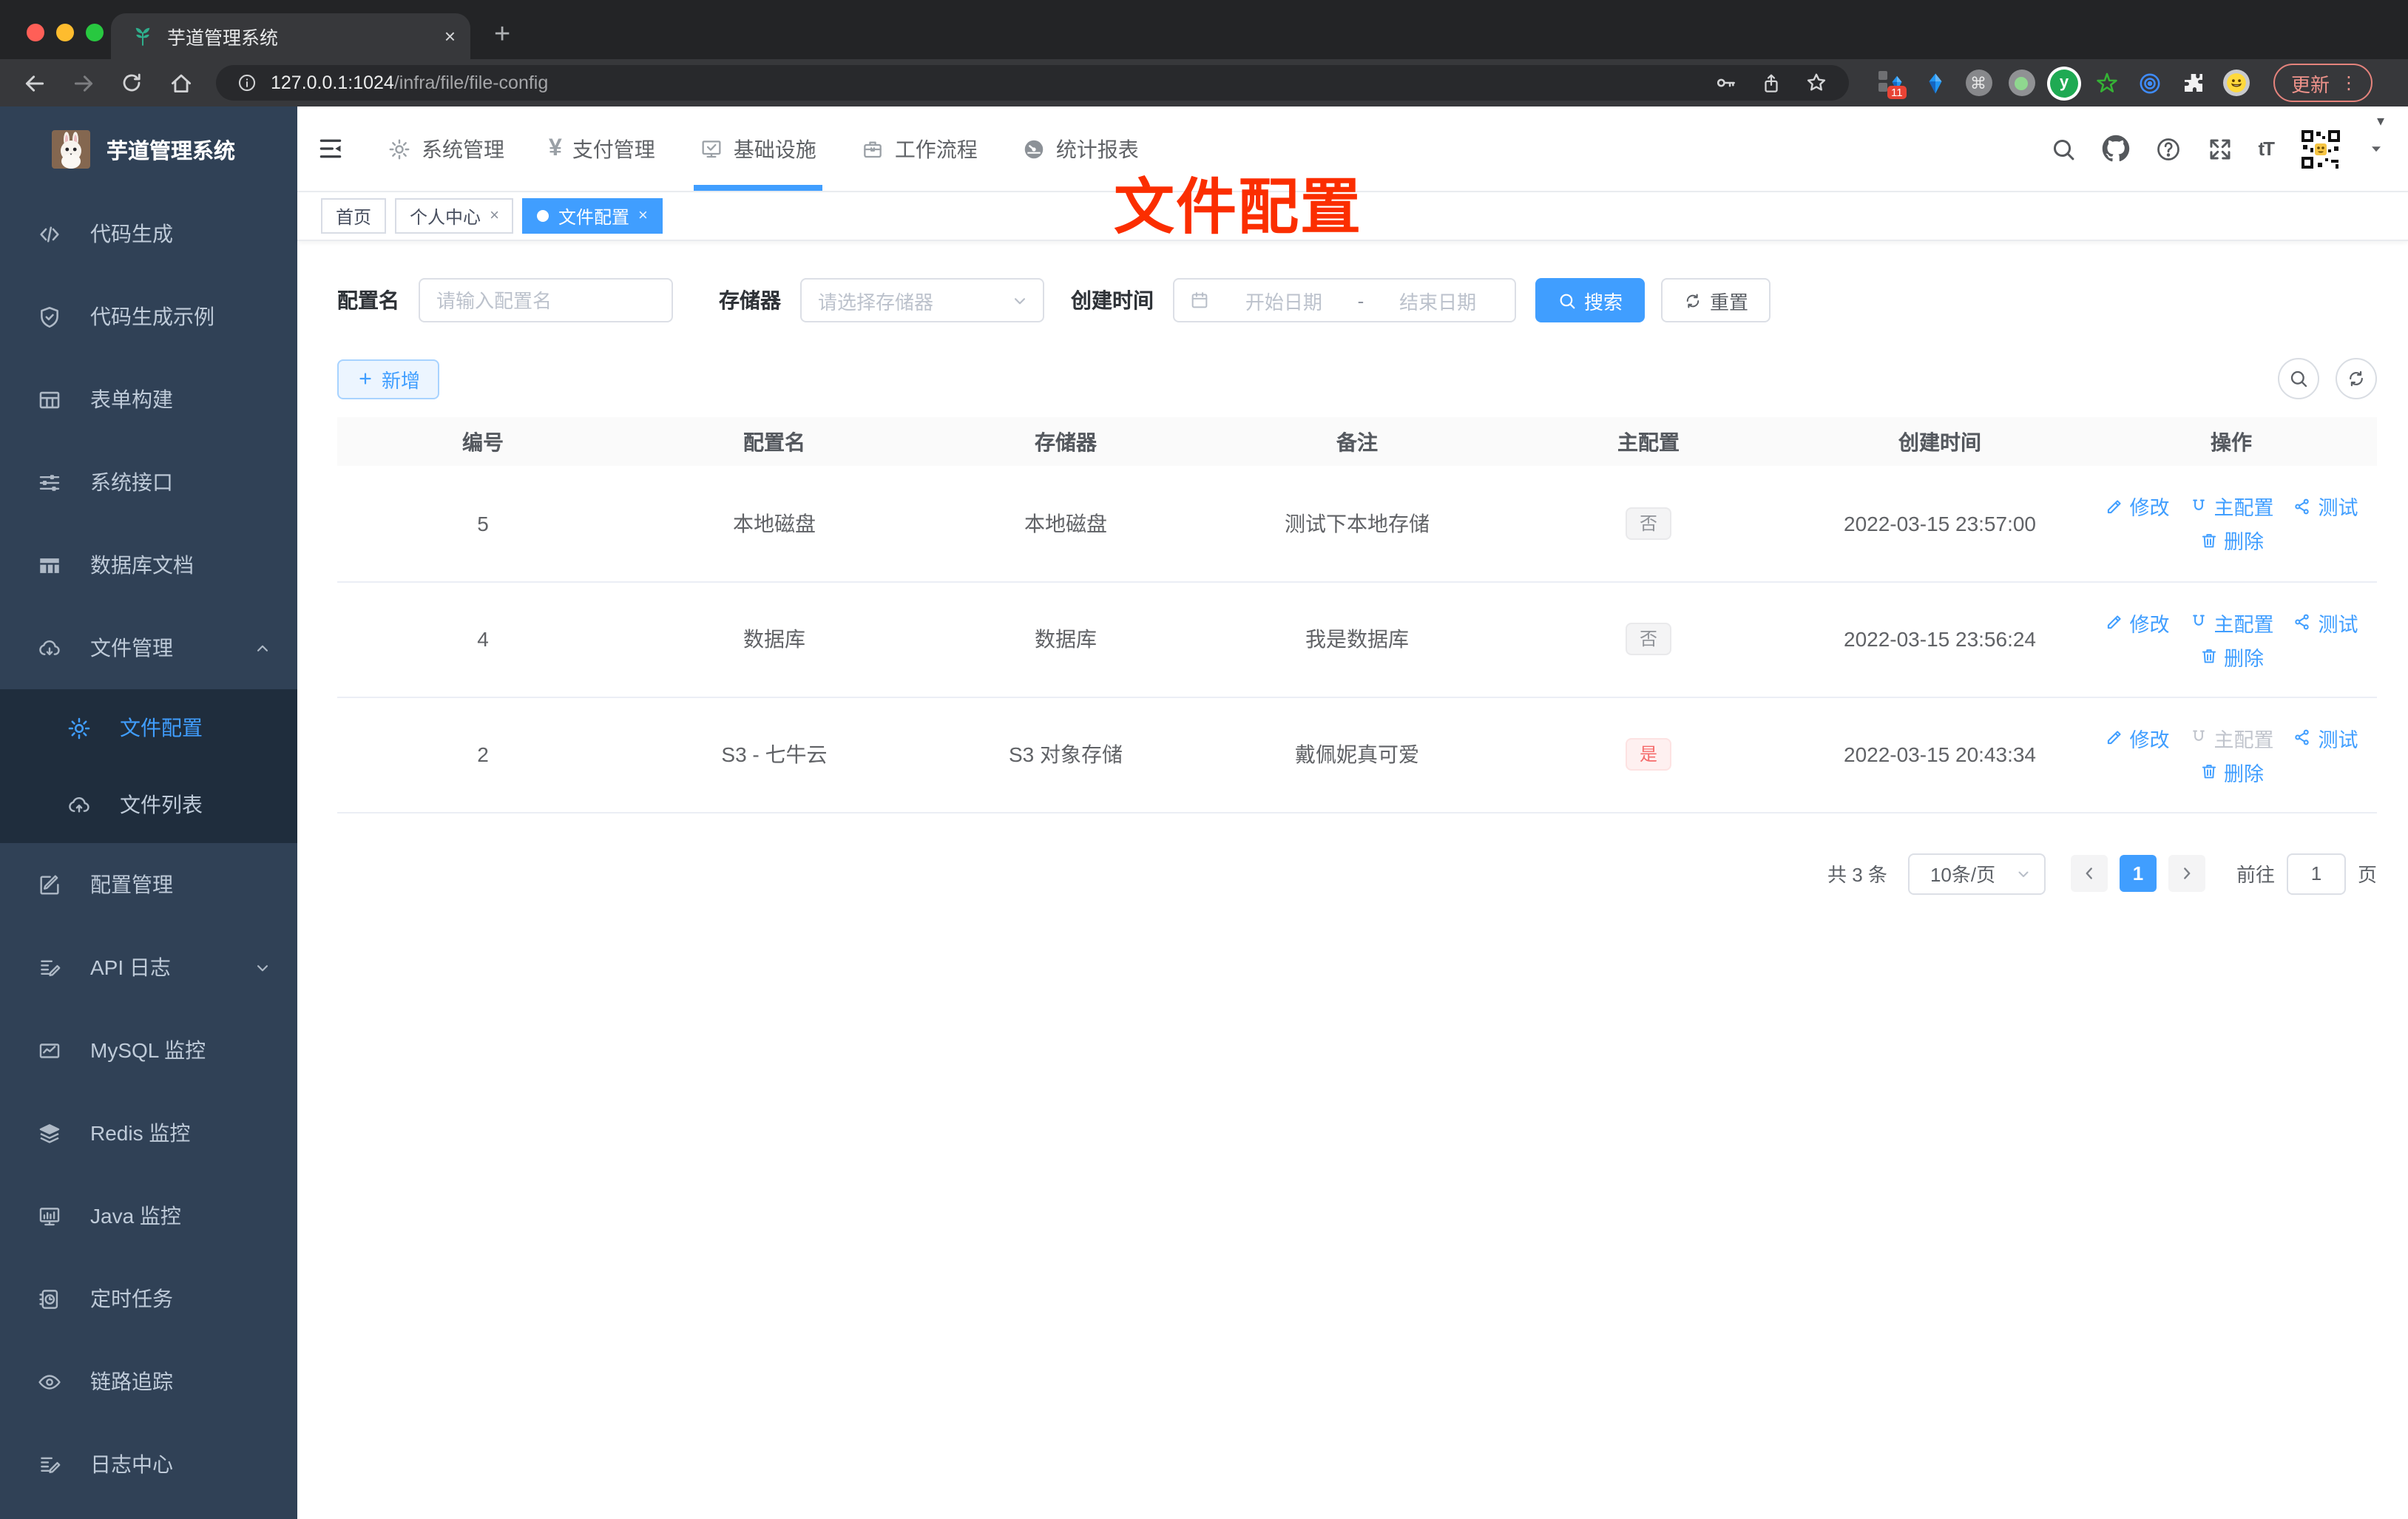  I want to click on code-icon, so click(49, 233).